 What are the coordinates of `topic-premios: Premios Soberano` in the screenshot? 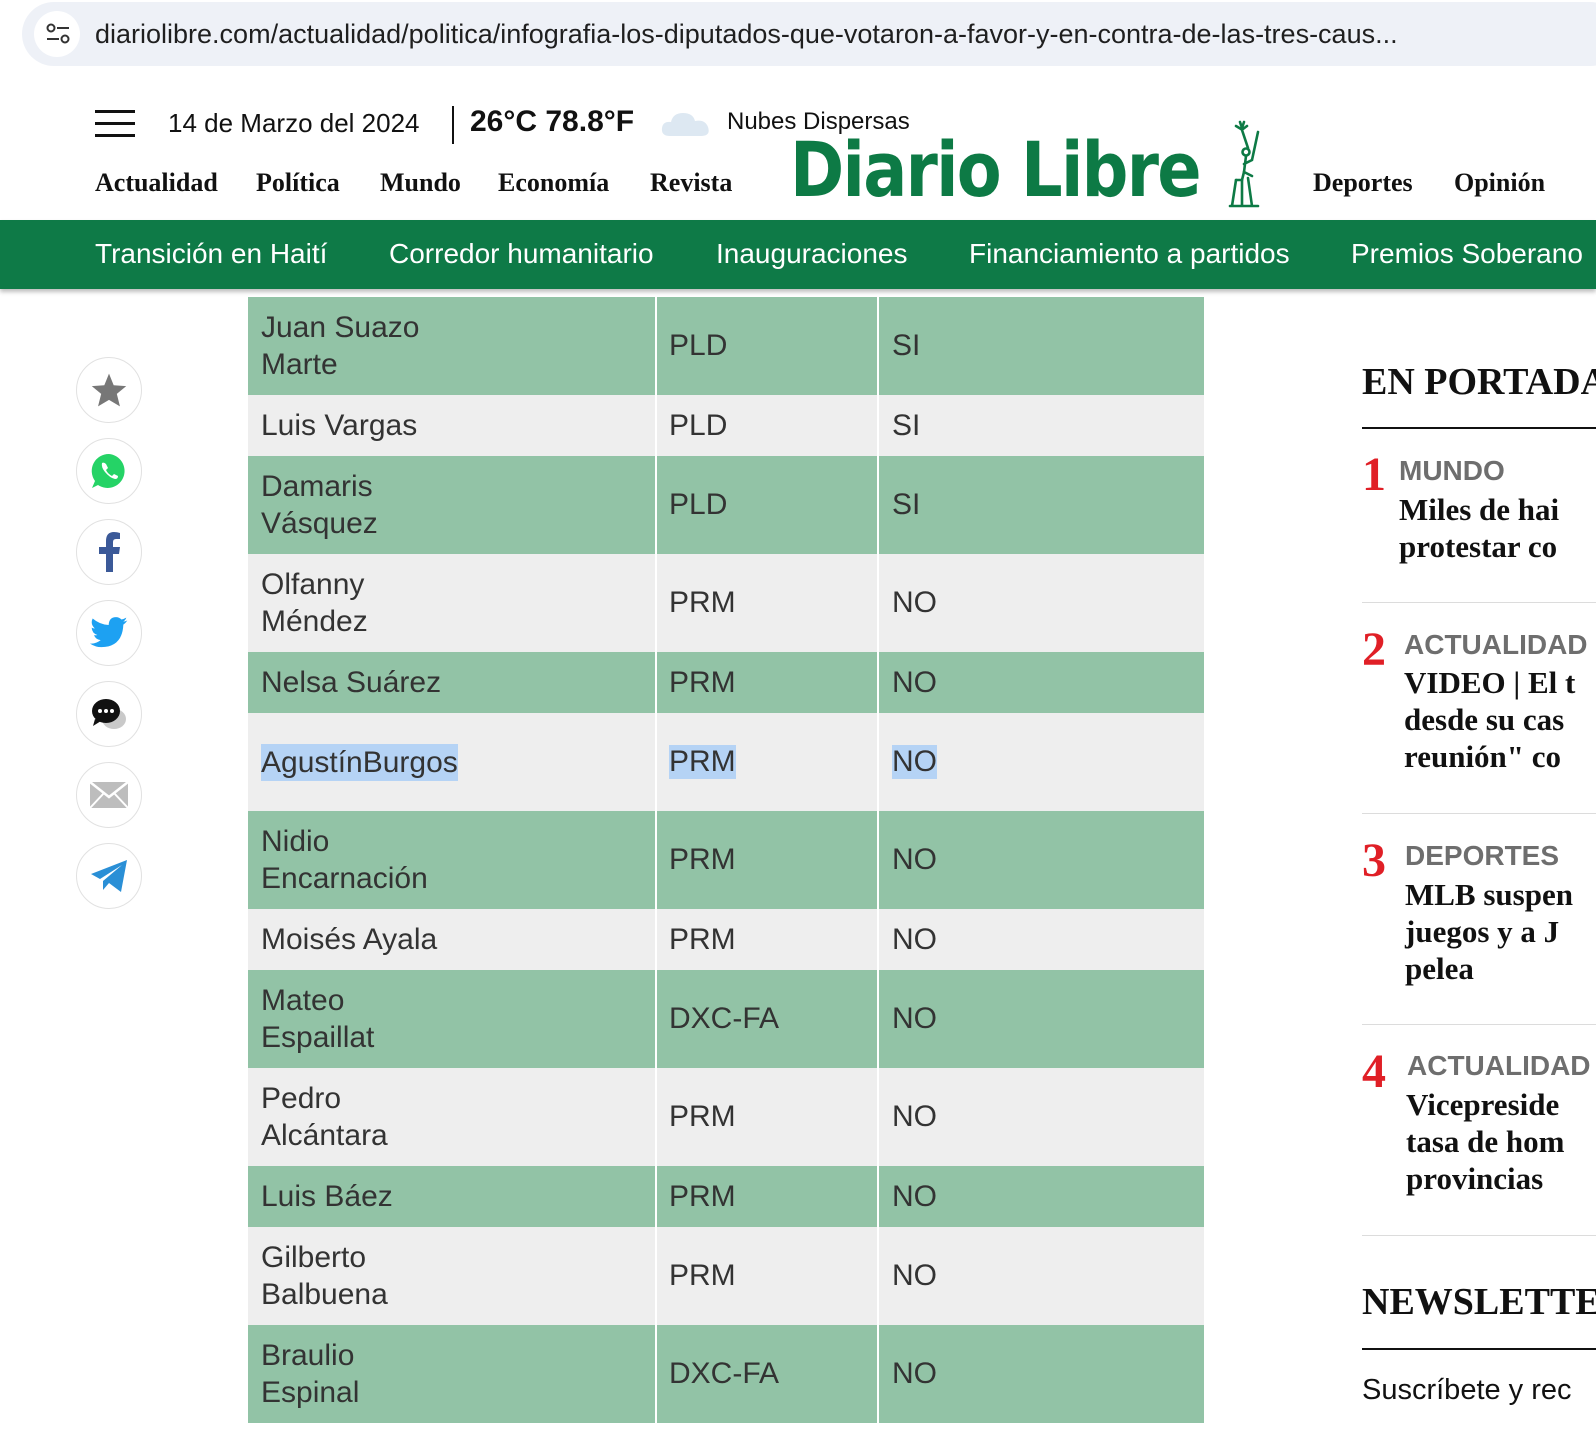 It's located at (1467, 254).